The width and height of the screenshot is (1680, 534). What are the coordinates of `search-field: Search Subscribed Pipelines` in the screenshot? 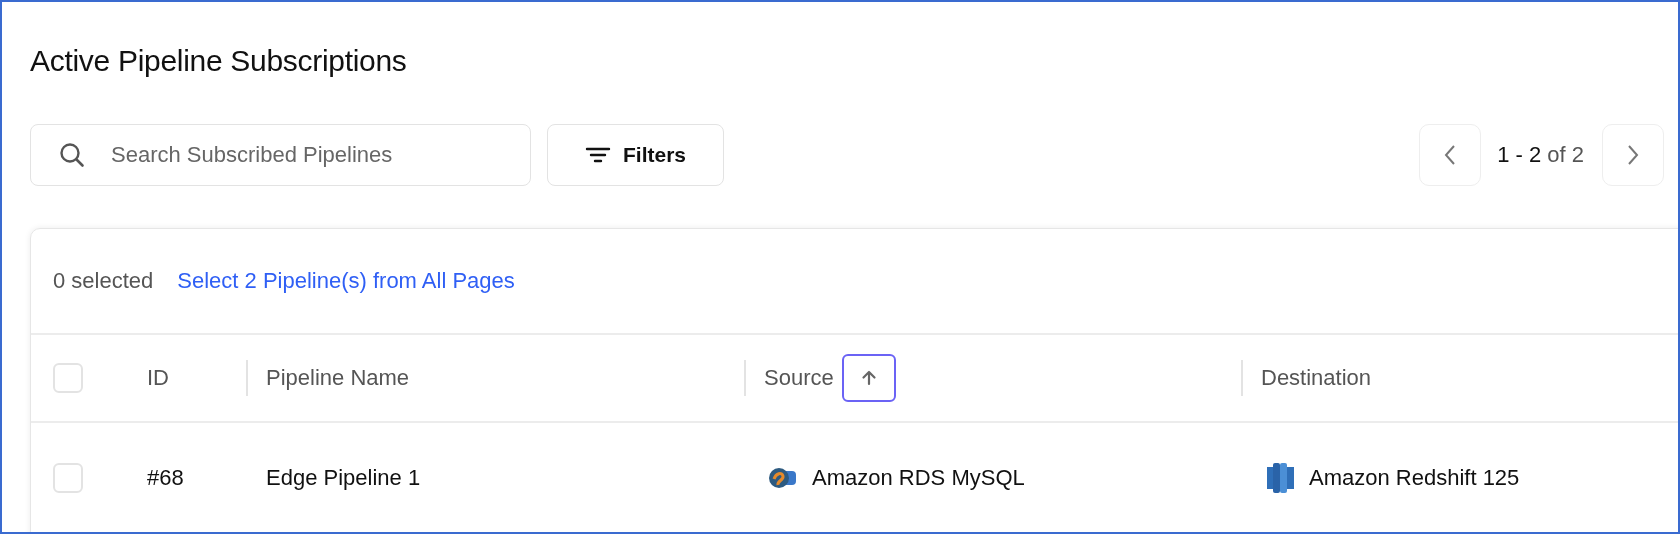 It's located at (280, 155).